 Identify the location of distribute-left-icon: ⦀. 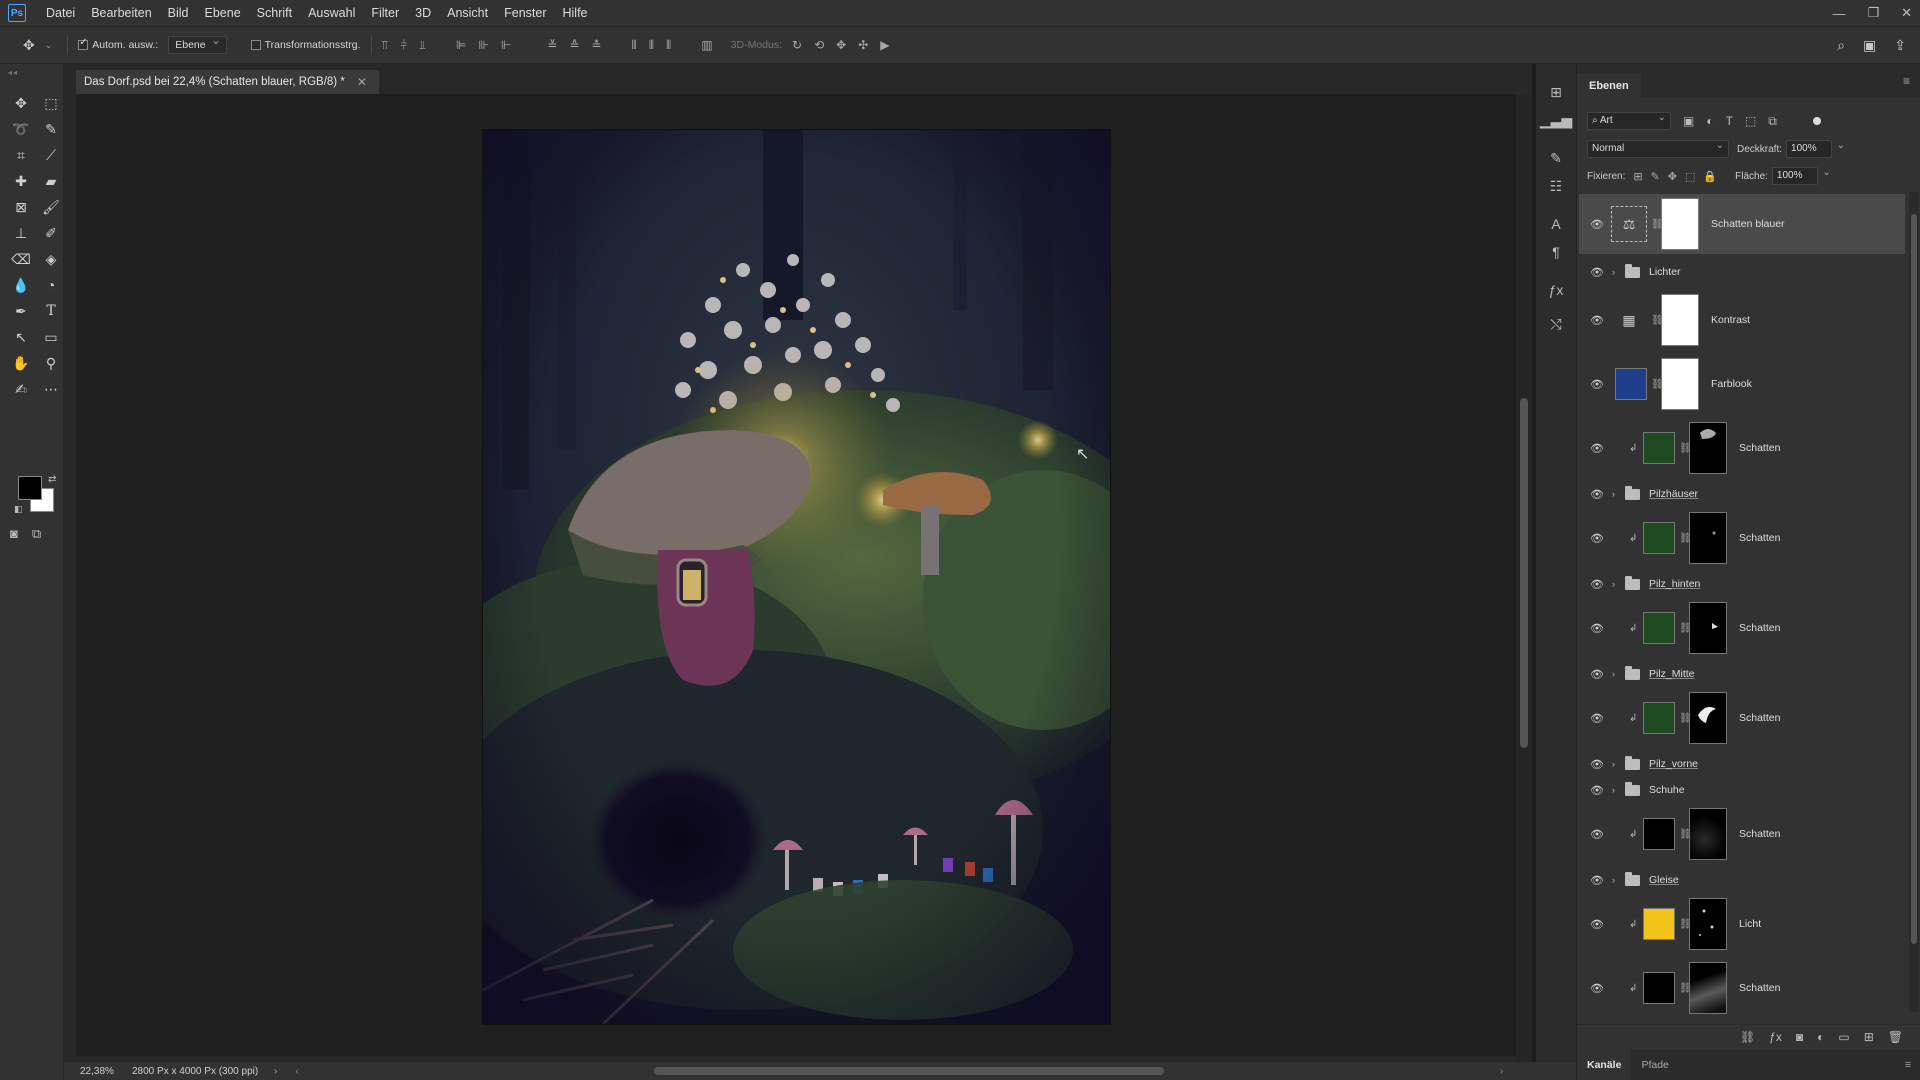
(633, 45).